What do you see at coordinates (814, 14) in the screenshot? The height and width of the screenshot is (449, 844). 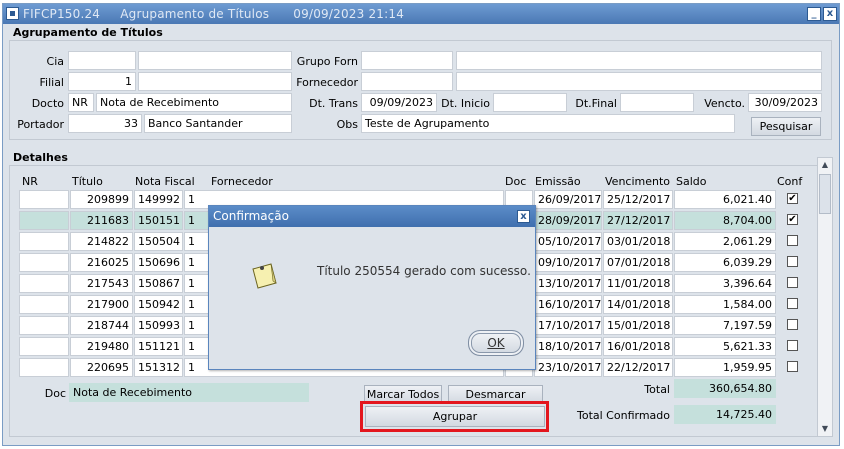 I see `minimize-icon: _` at bounding box center [814, 14].